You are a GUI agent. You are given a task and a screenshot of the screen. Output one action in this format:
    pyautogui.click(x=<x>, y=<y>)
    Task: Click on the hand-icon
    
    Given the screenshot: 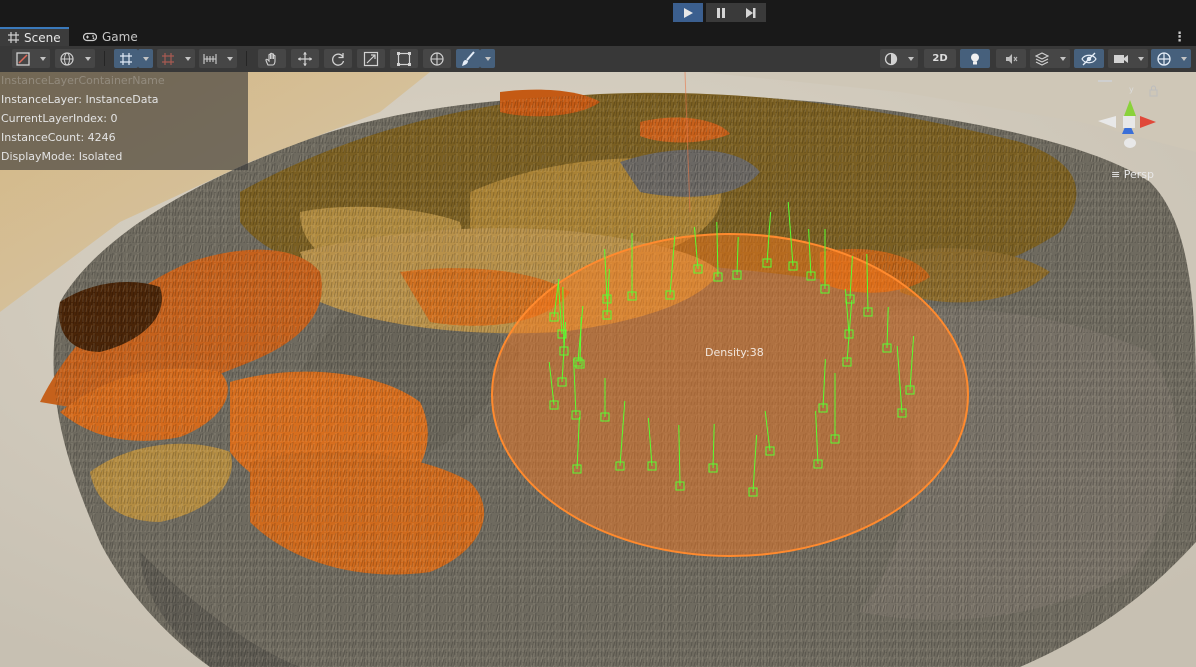 What is the action you would take?
    pyautogui.click(x=270, y=59)
    